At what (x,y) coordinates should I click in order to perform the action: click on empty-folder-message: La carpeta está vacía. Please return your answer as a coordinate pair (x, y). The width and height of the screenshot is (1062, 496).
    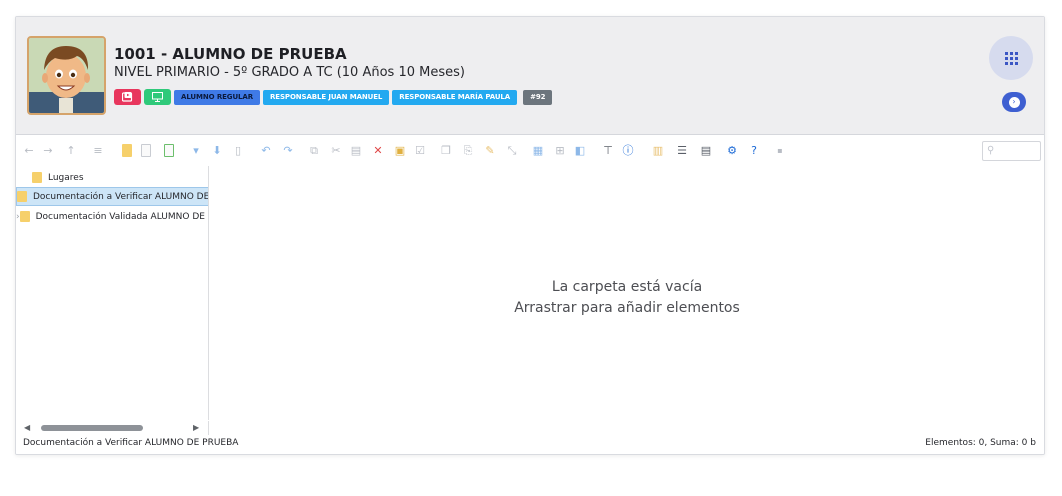
    Looking at the image, I should click on (627, 287).